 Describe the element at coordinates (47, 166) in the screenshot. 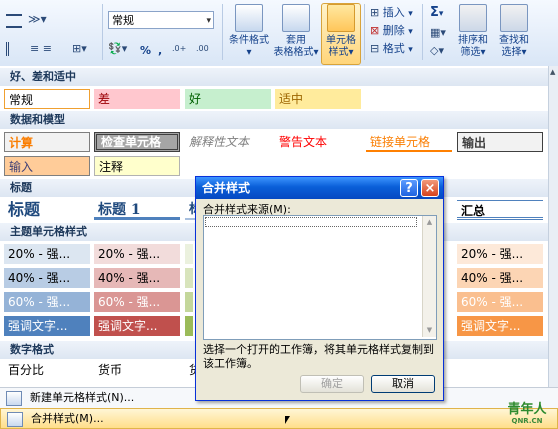

I see `style-input: 输入` at that location.